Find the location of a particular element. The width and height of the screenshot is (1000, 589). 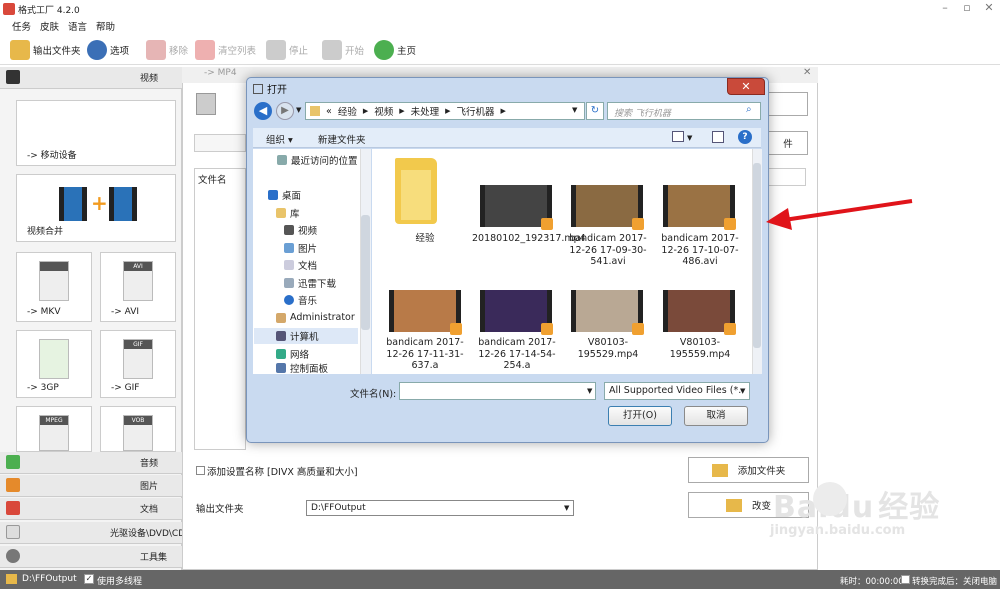

tile-avi: AVI -> AVI is located at coordinates (138, 287).